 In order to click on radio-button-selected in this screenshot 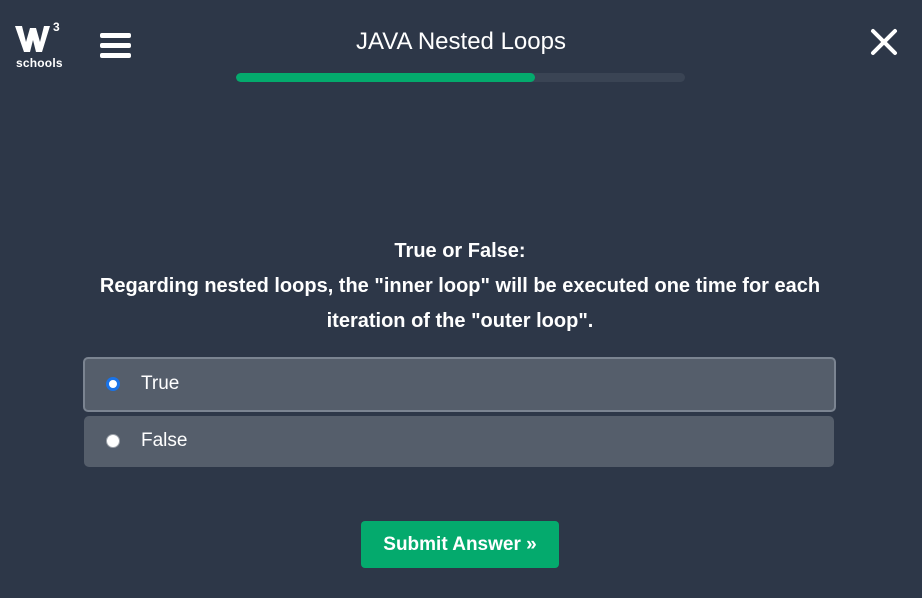, I will do `click(113, 384)`.